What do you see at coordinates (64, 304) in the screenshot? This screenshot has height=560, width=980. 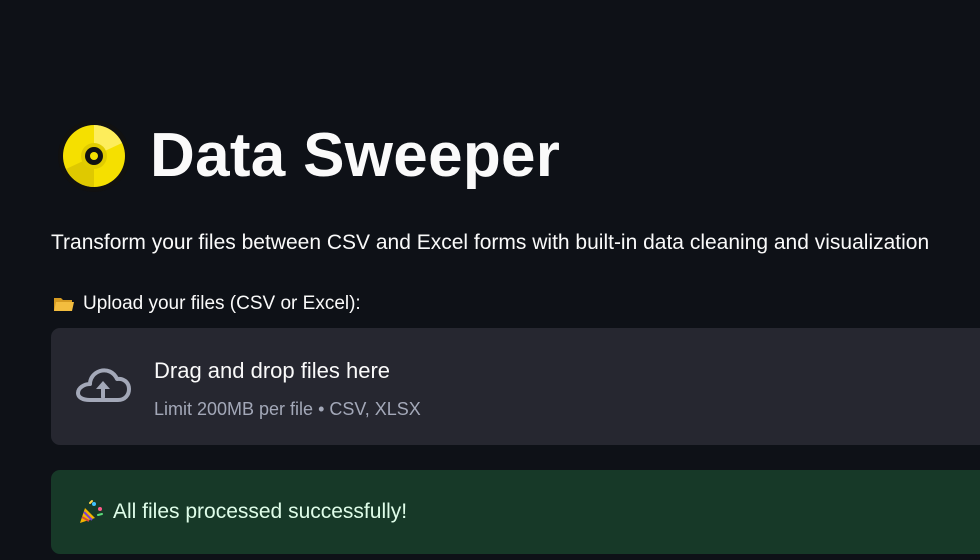 I see `folder-icon` at bounding box center [64, 304].